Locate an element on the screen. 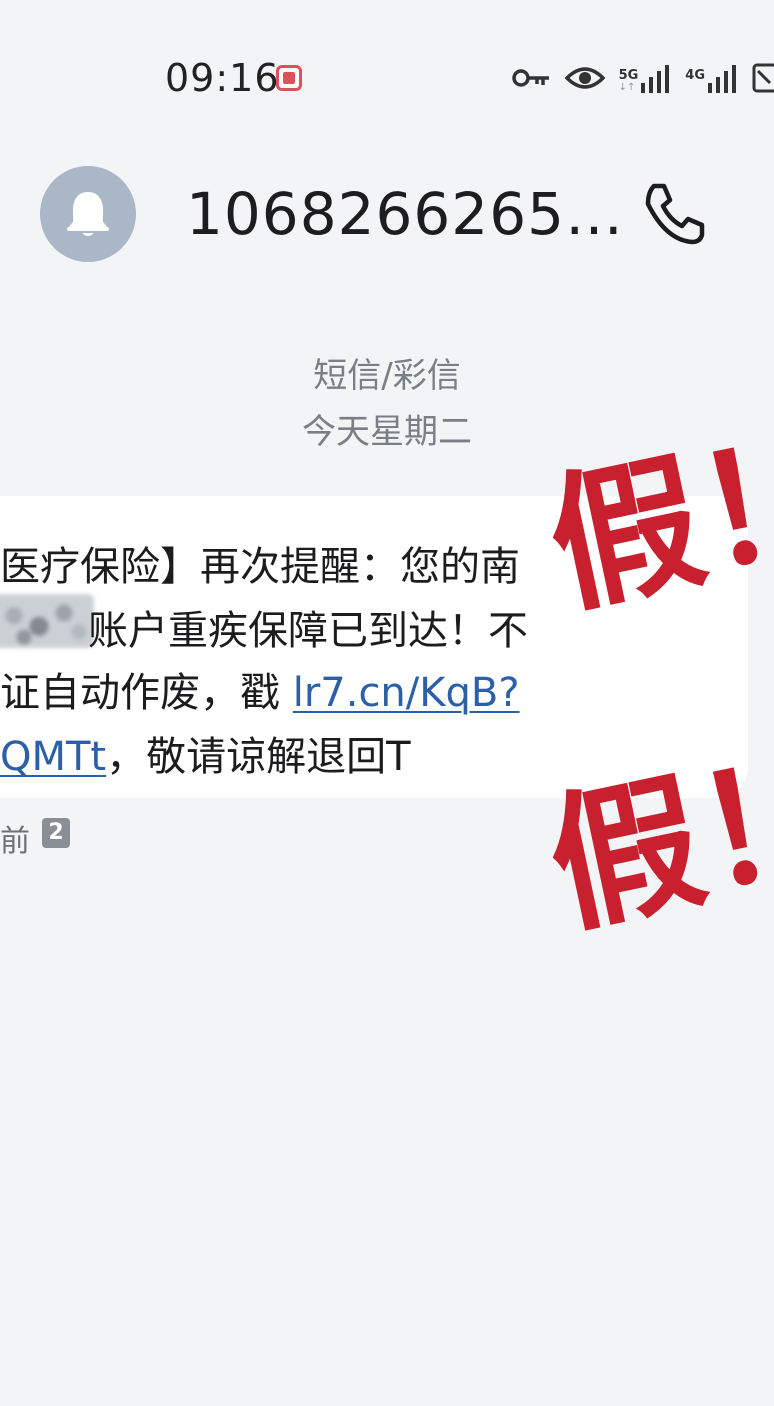 This screenshot has width=774, height=1406. message-line-4: QMTt，敬请谅解退回T is located at coordinates (205, 753).